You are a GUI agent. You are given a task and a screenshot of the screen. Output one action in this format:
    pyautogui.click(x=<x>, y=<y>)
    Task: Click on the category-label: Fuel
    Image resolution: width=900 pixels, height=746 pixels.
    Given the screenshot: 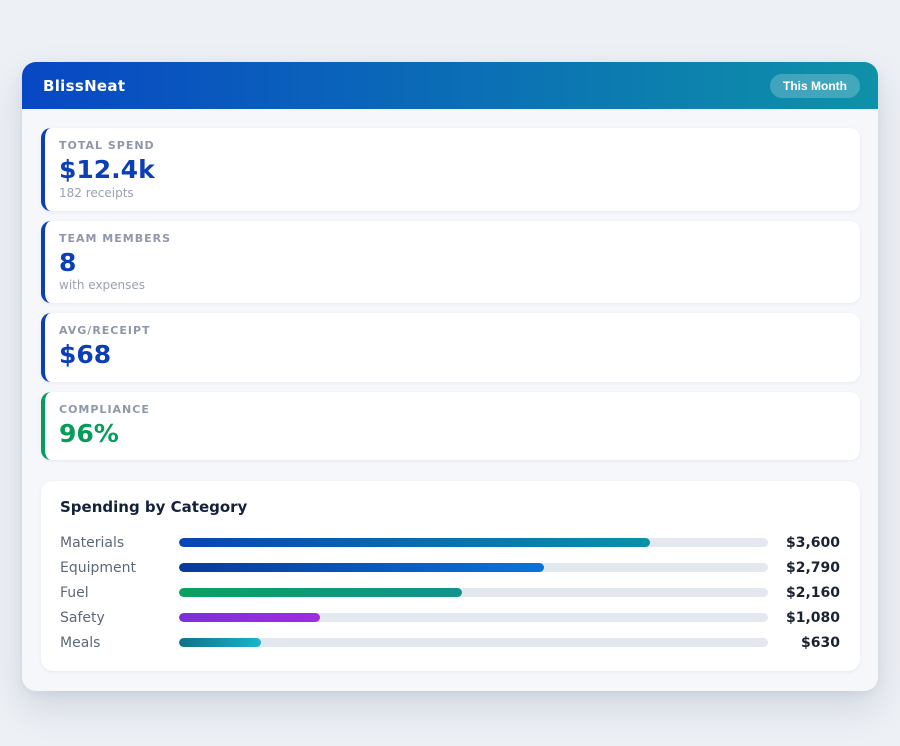 What is the action you would take?
    pyautogui.click(x=74, y=592)
    